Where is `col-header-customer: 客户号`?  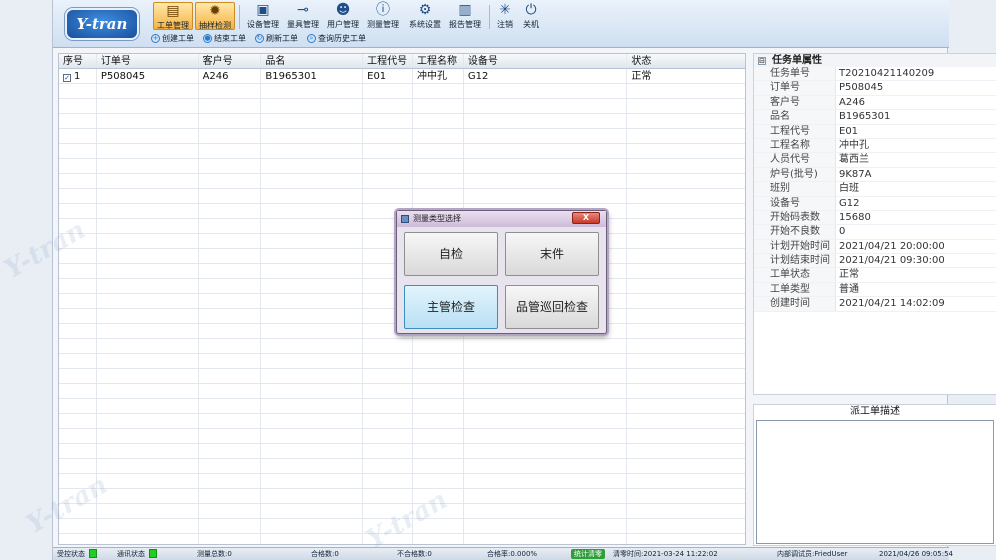
col-header-customer: 客户号 is located at coordinates (230, 61).